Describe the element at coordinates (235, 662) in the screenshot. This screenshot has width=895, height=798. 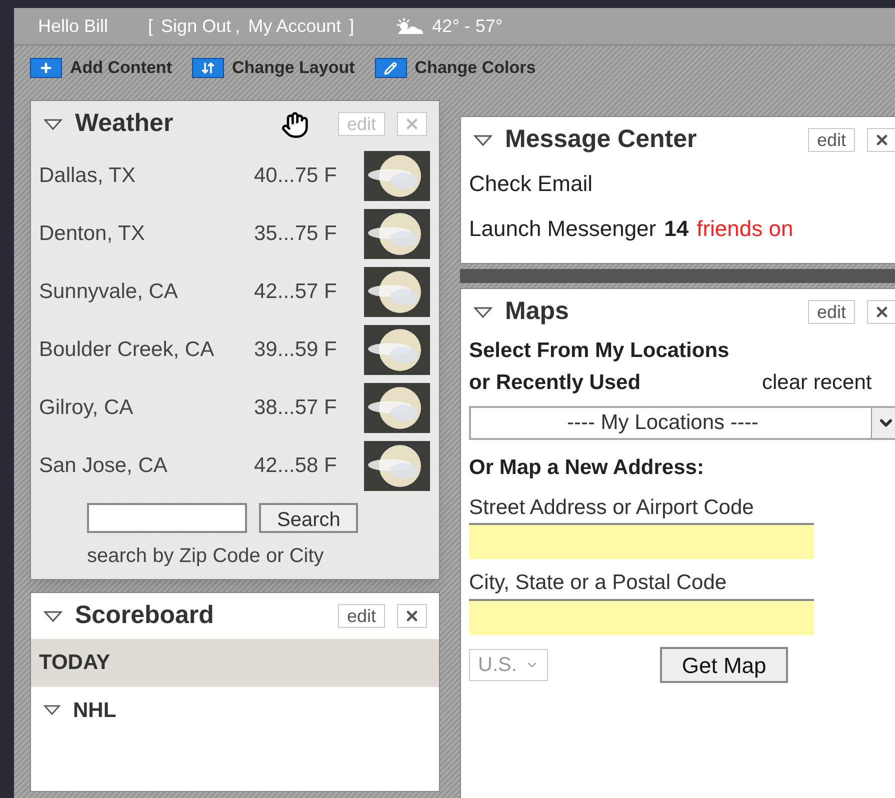
I see `date-heading: TODAY` at that location.